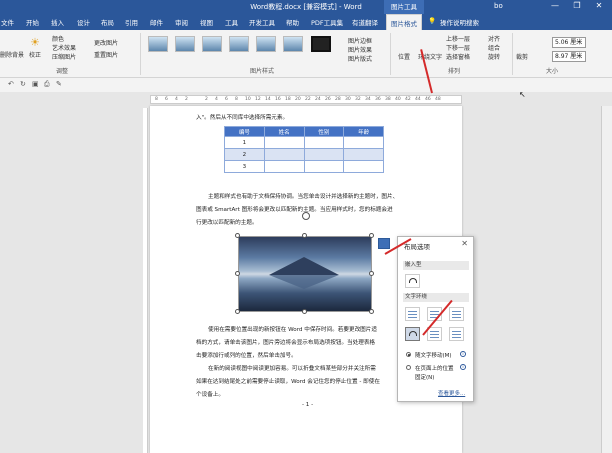 The height and width of the screenshot is (453, 612). Describe the element at coordinates (47, 84) in the screenshot. I see `print-icon: ⎙` at that location.